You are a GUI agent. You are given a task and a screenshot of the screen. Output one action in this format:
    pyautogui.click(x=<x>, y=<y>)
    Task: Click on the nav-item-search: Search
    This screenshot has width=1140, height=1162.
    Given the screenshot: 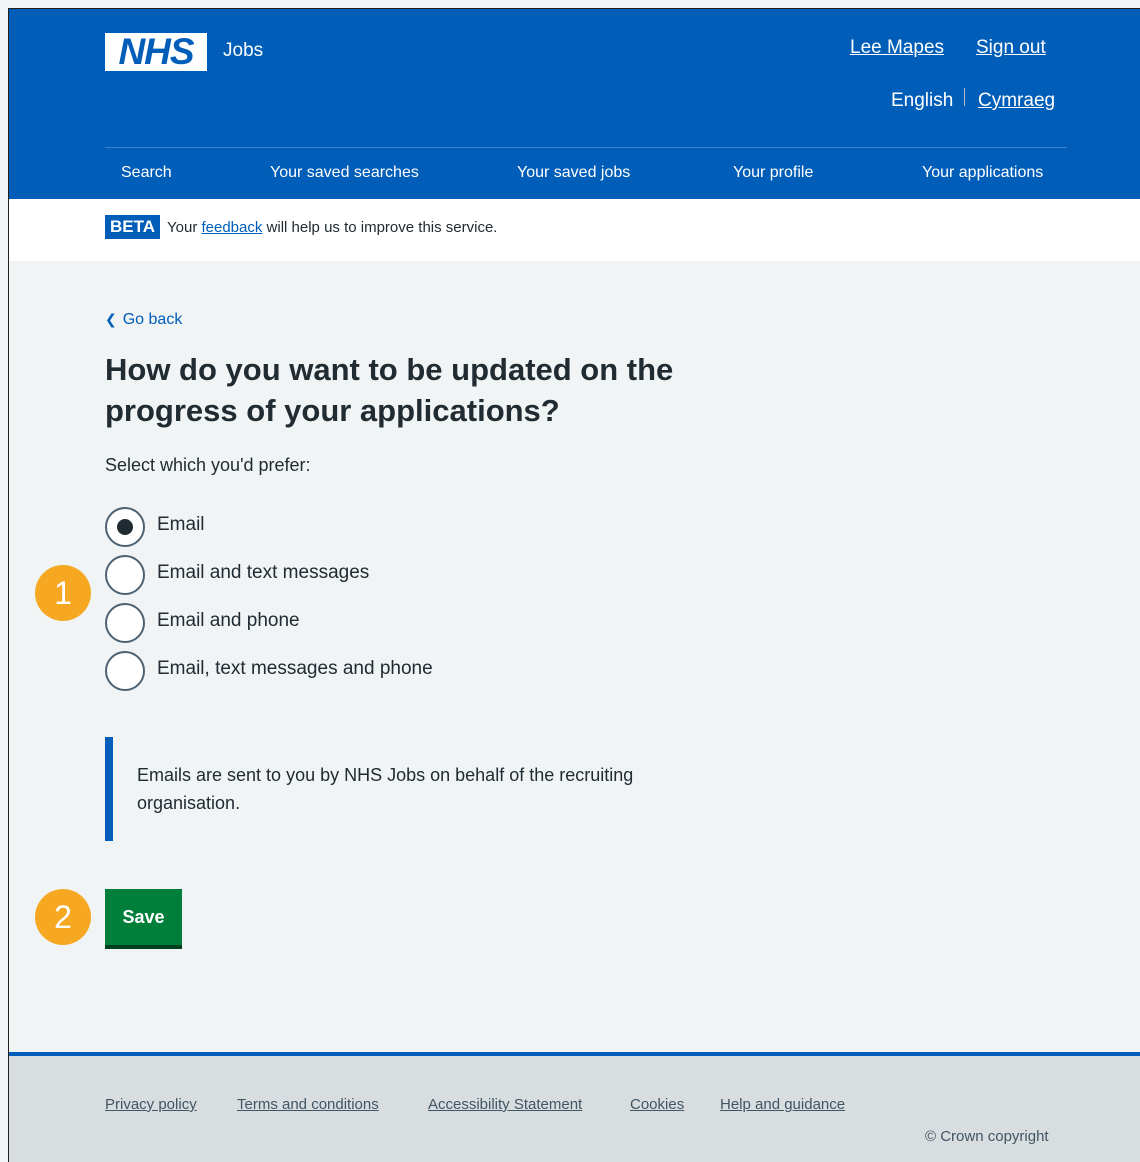 What is the action you would take?
    pyautogui.click(x=146, y=173)
    